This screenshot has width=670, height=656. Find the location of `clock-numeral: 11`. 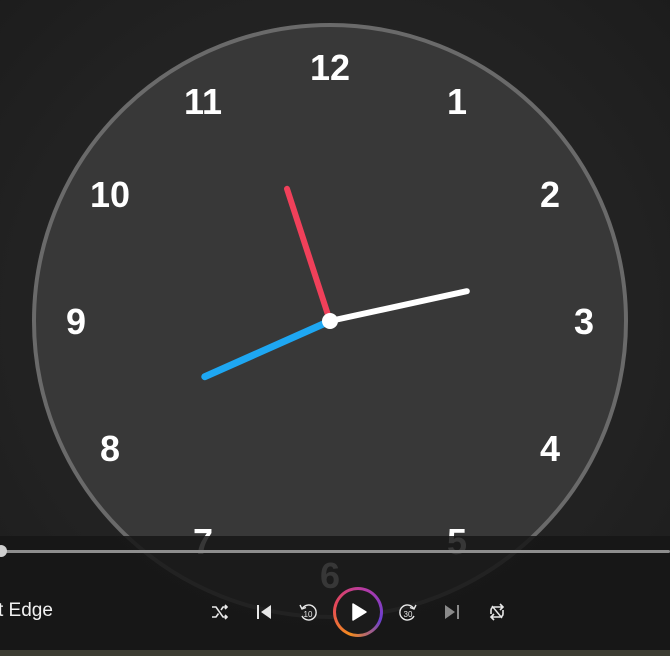

clock-numeral: 11 is located at coordinates (203, 101).